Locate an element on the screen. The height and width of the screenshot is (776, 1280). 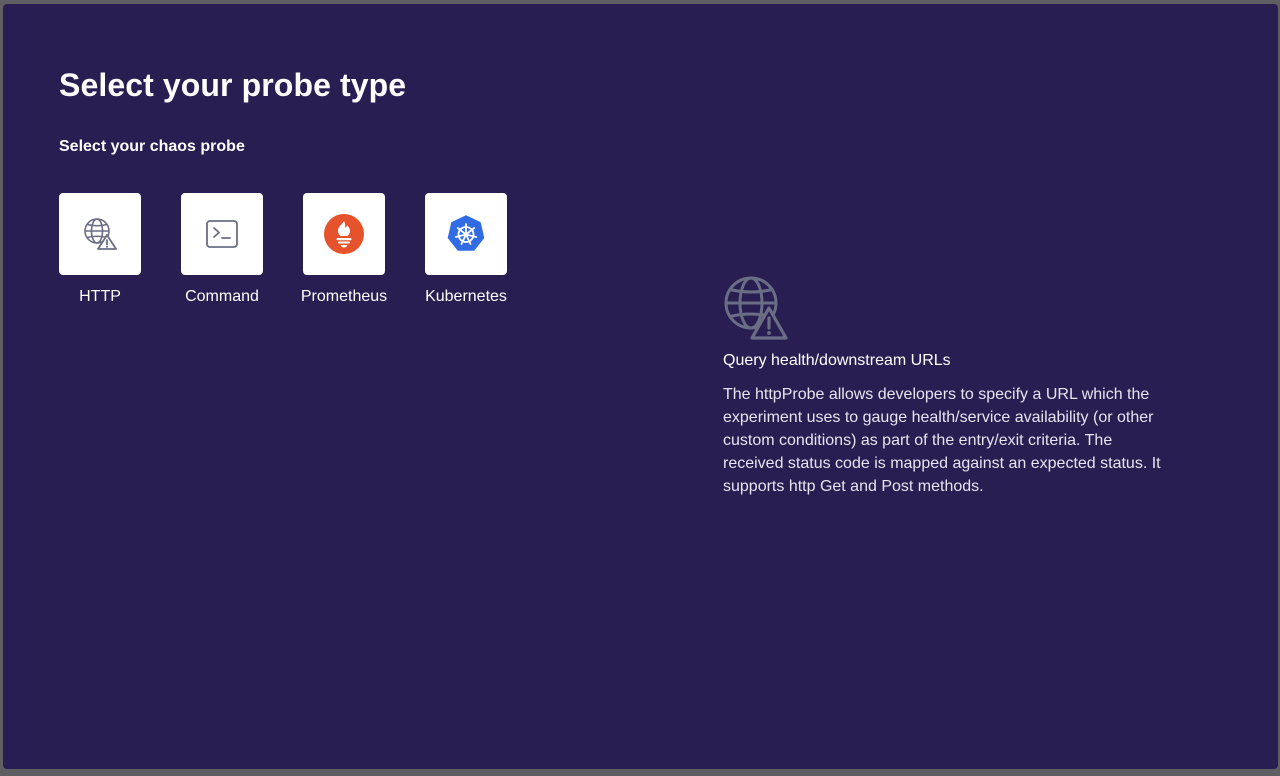
terminal-icon is located at coordinates (222, 234).